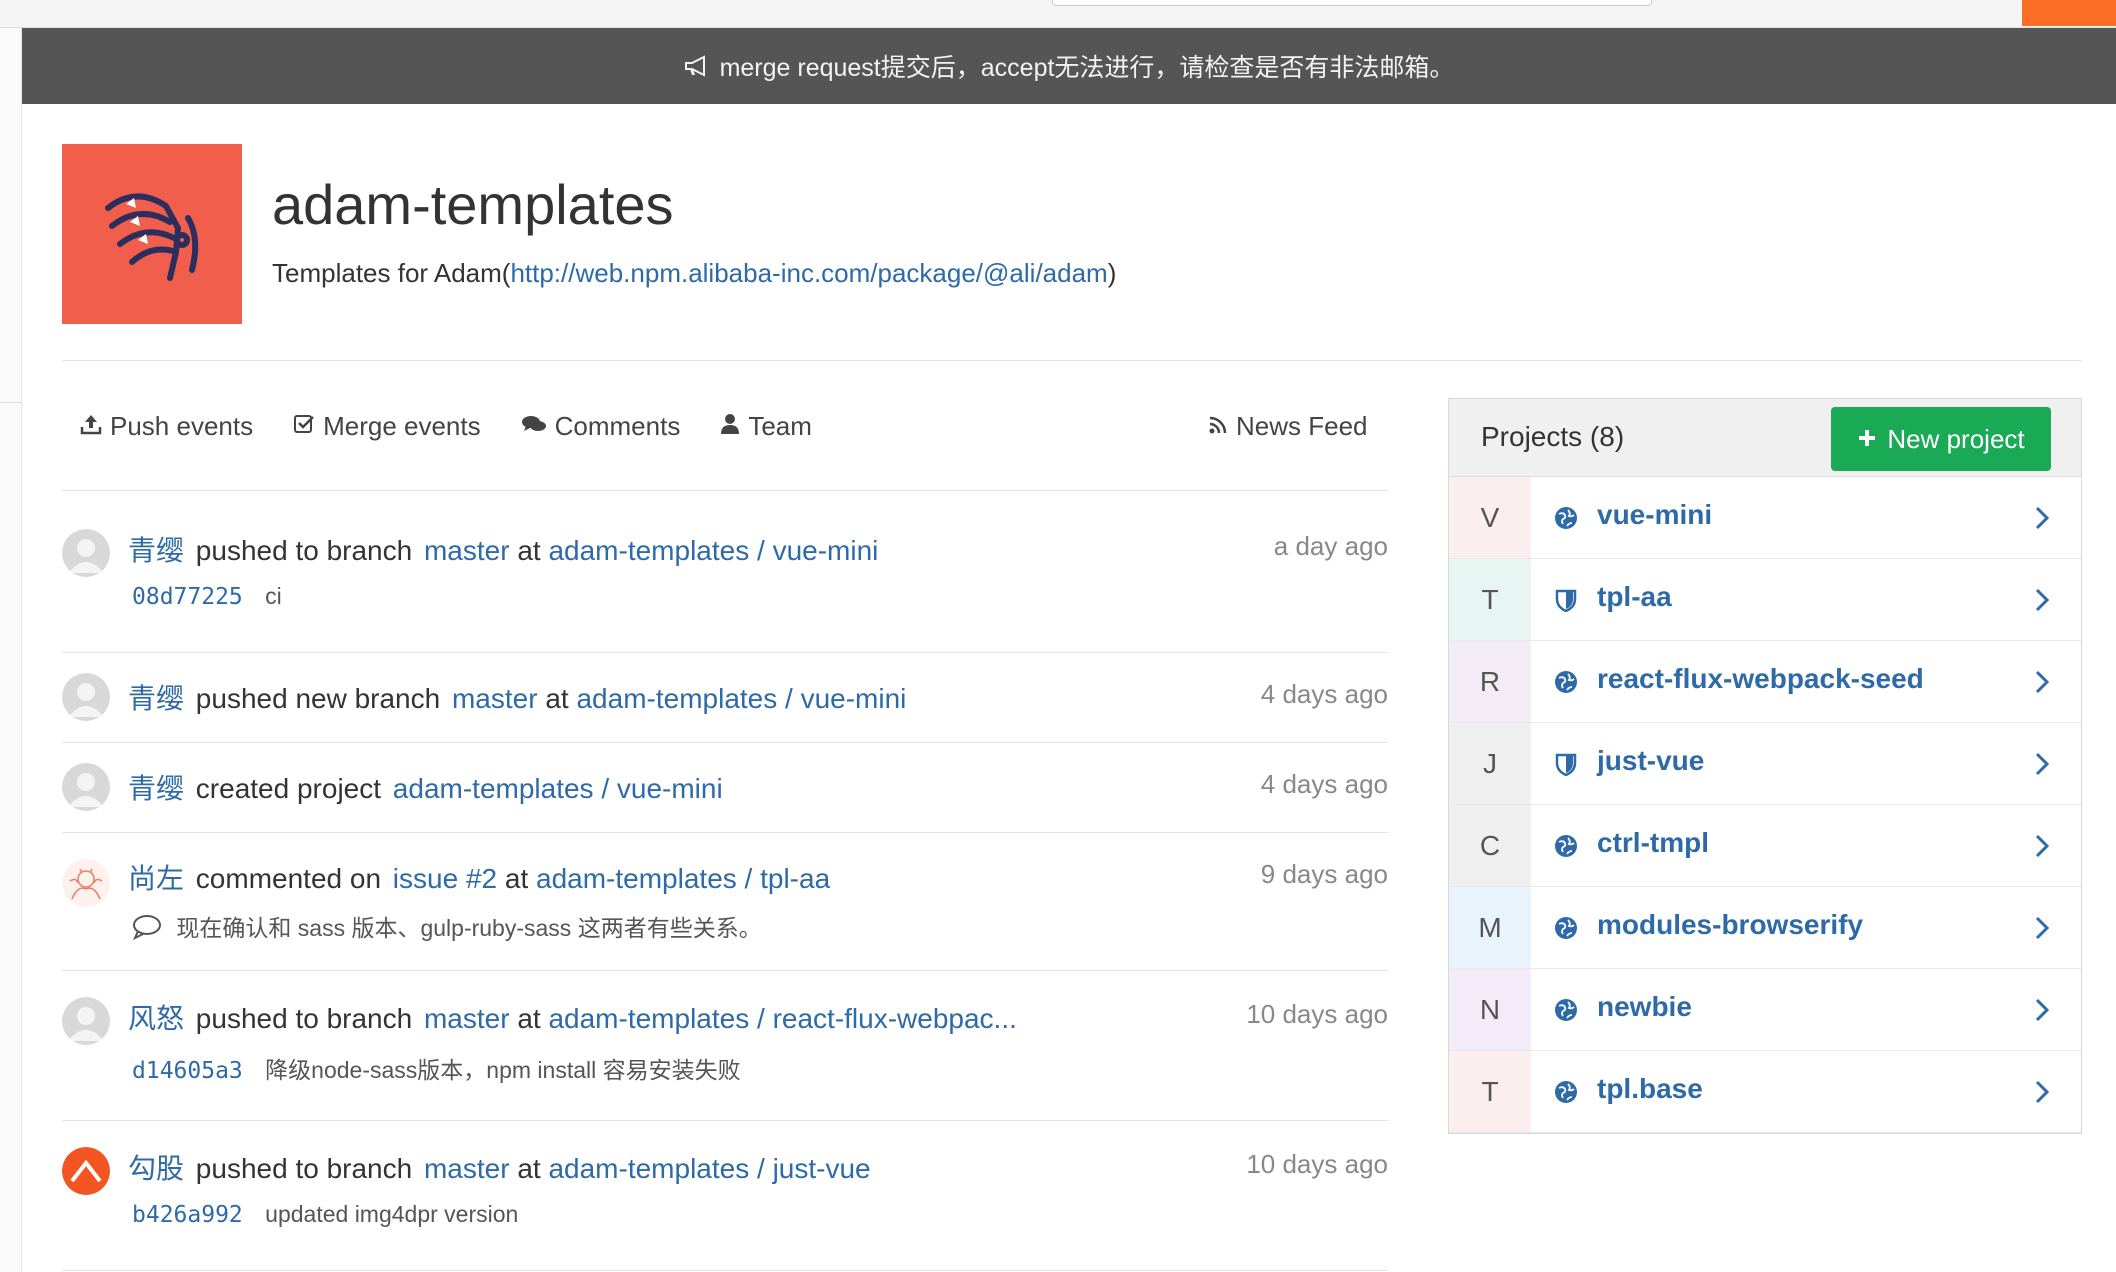 The height and width of the screenshot is (1272, 2116). Describe the element at coordinates (1330, 546) in the screenshot. I see `event-time: a day ago` at that location.